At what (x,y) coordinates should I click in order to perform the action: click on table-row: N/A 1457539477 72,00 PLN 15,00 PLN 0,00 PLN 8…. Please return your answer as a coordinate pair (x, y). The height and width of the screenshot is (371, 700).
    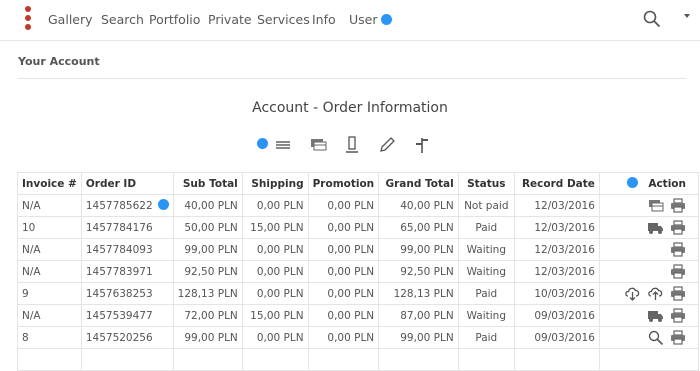
    Looking at the image, I should click on (358, 315).